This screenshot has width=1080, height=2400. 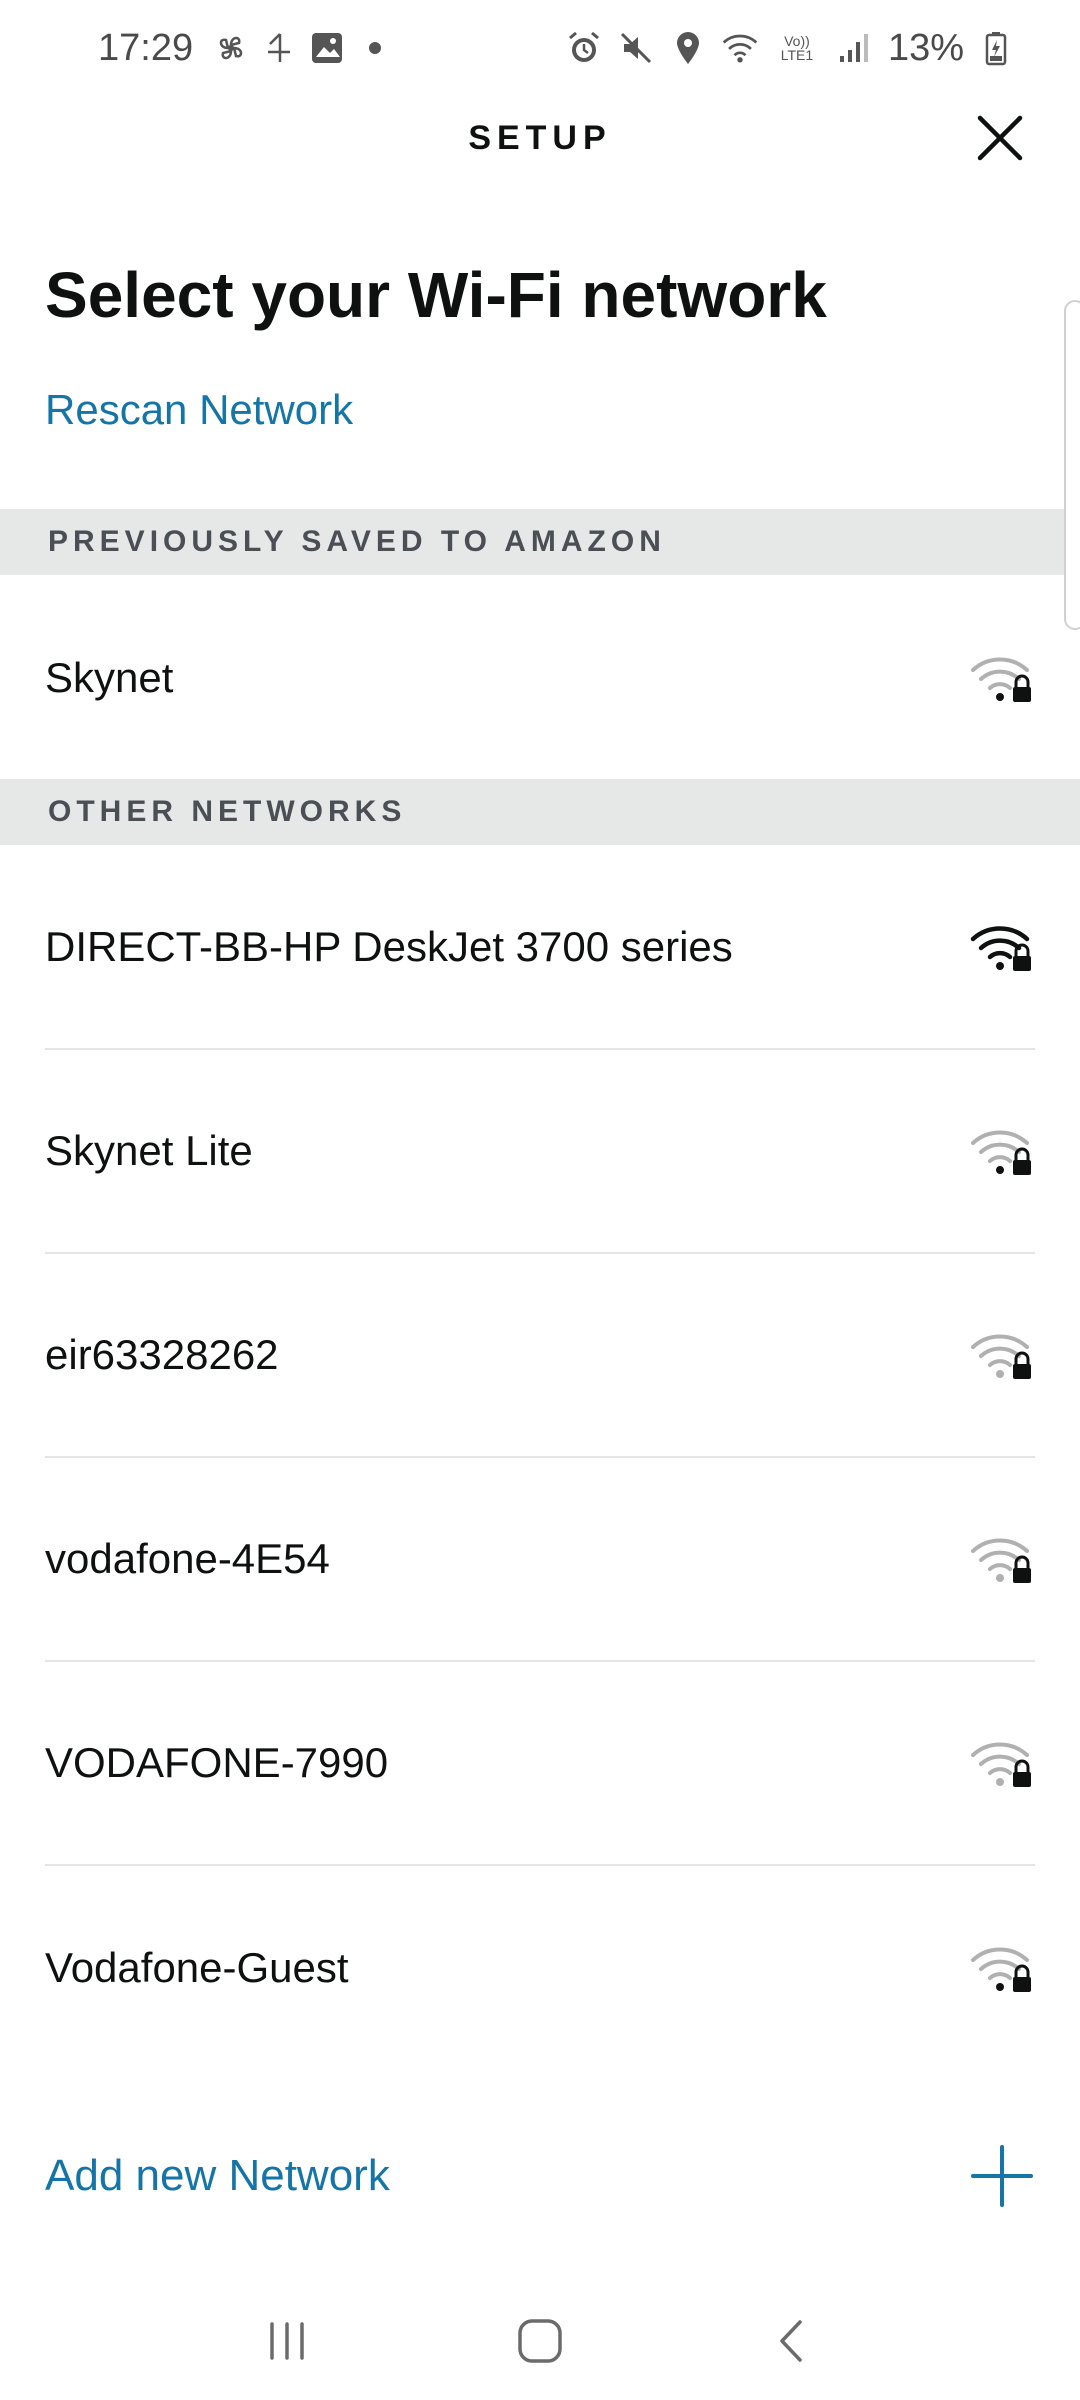 I want to click on network-name: Vodafone-Guest, so click(x=197, y=1967).